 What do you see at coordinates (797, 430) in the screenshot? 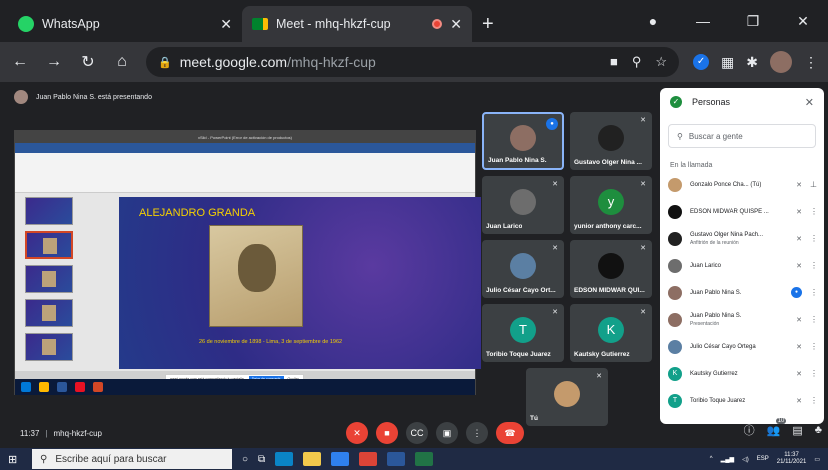
I see `chat-icon: ▤` at bounding box center [797, 430].